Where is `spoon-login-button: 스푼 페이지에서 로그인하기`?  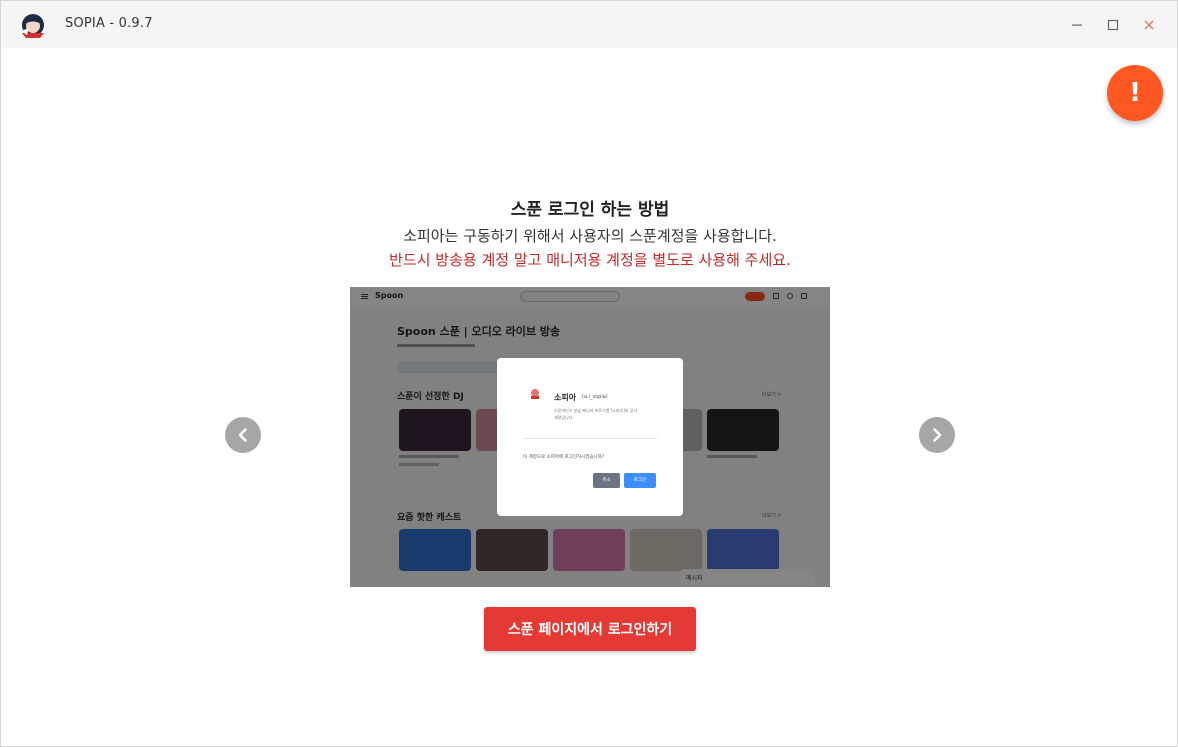
spoon-login-button: 스푼 페이지에서 로그인하기 is located at coordinates (590, 629).